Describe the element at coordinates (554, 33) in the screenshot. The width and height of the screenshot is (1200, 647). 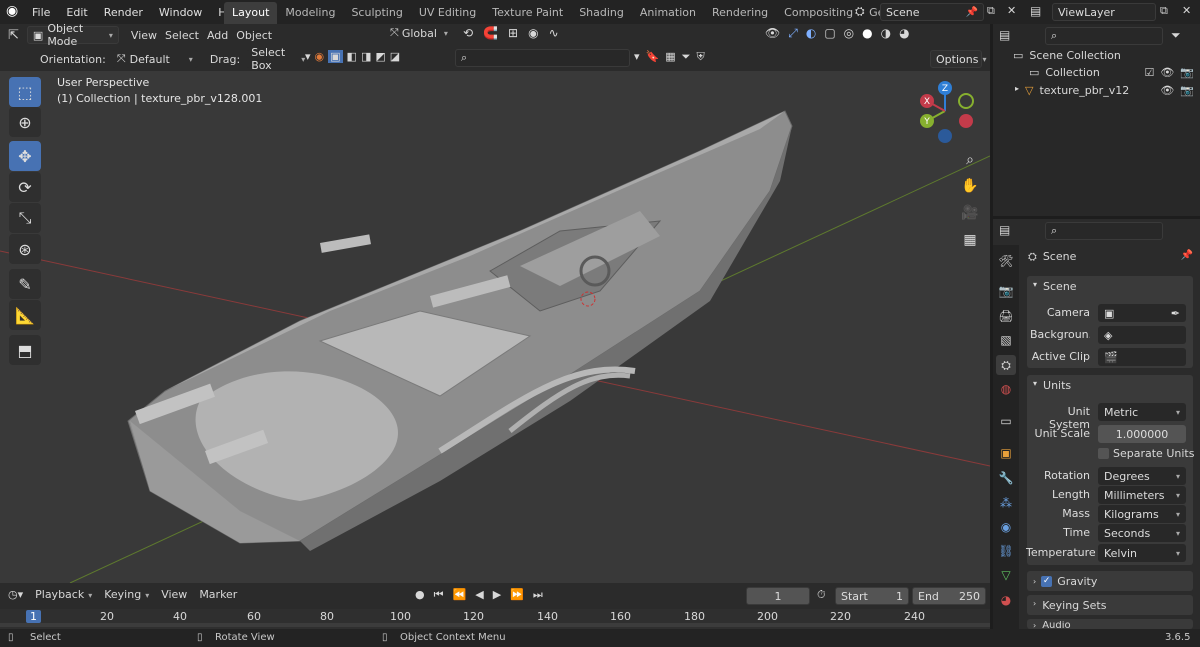
I see `falloff-icon: ∿` at that location.